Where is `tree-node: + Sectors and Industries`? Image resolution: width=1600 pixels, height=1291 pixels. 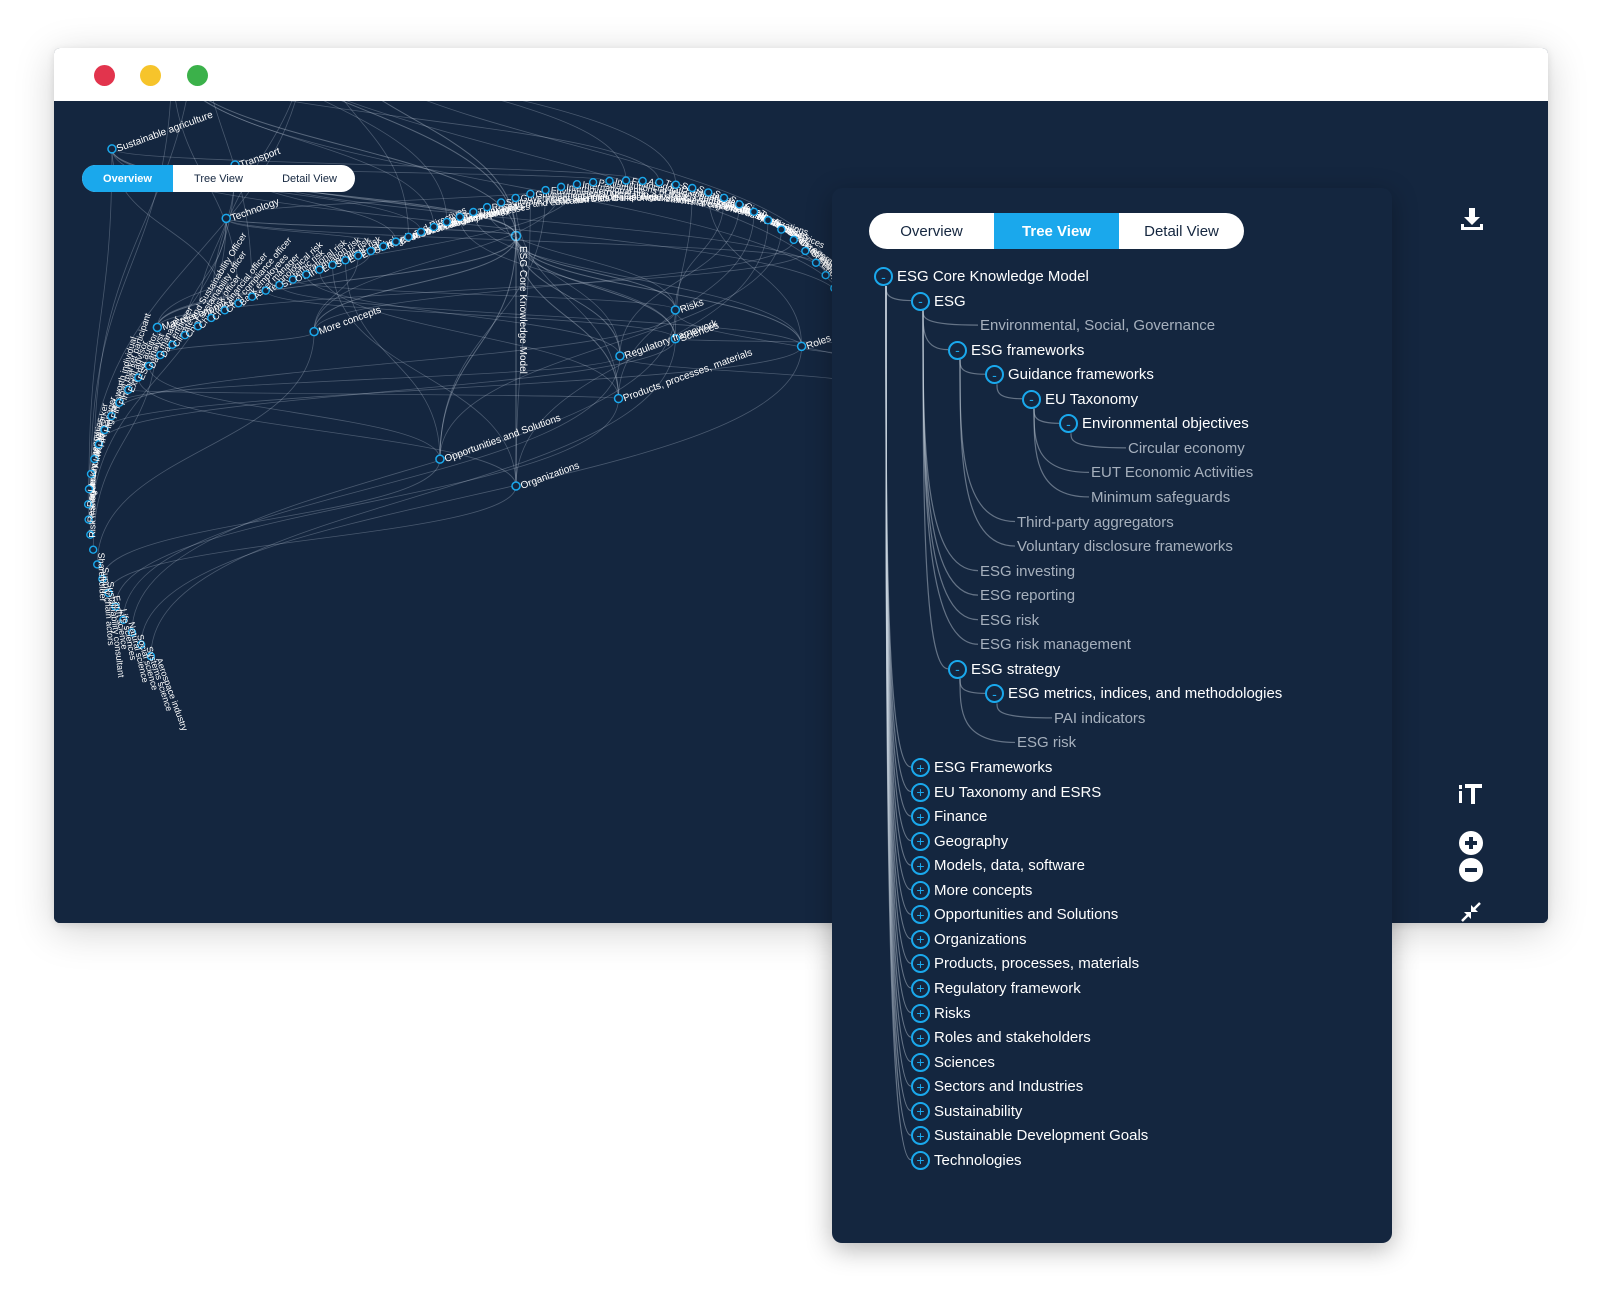 tree-node: + Sectors and Industries is located at coordinates (997, 1086).